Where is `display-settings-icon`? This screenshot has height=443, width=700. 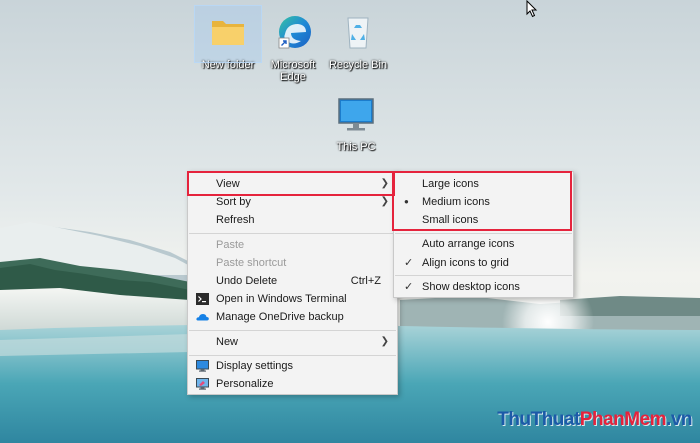 display-settings-icon is located at coordinates (202, 366).